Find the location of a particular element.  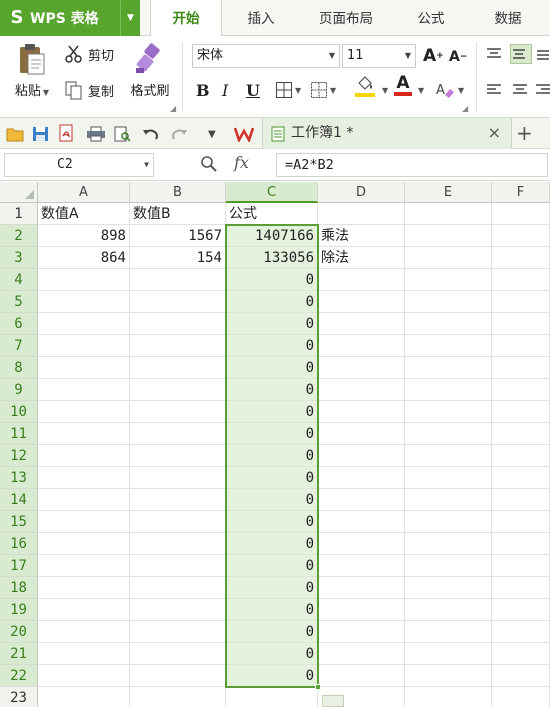

cell-f11 is located at coordinates (521, 434).